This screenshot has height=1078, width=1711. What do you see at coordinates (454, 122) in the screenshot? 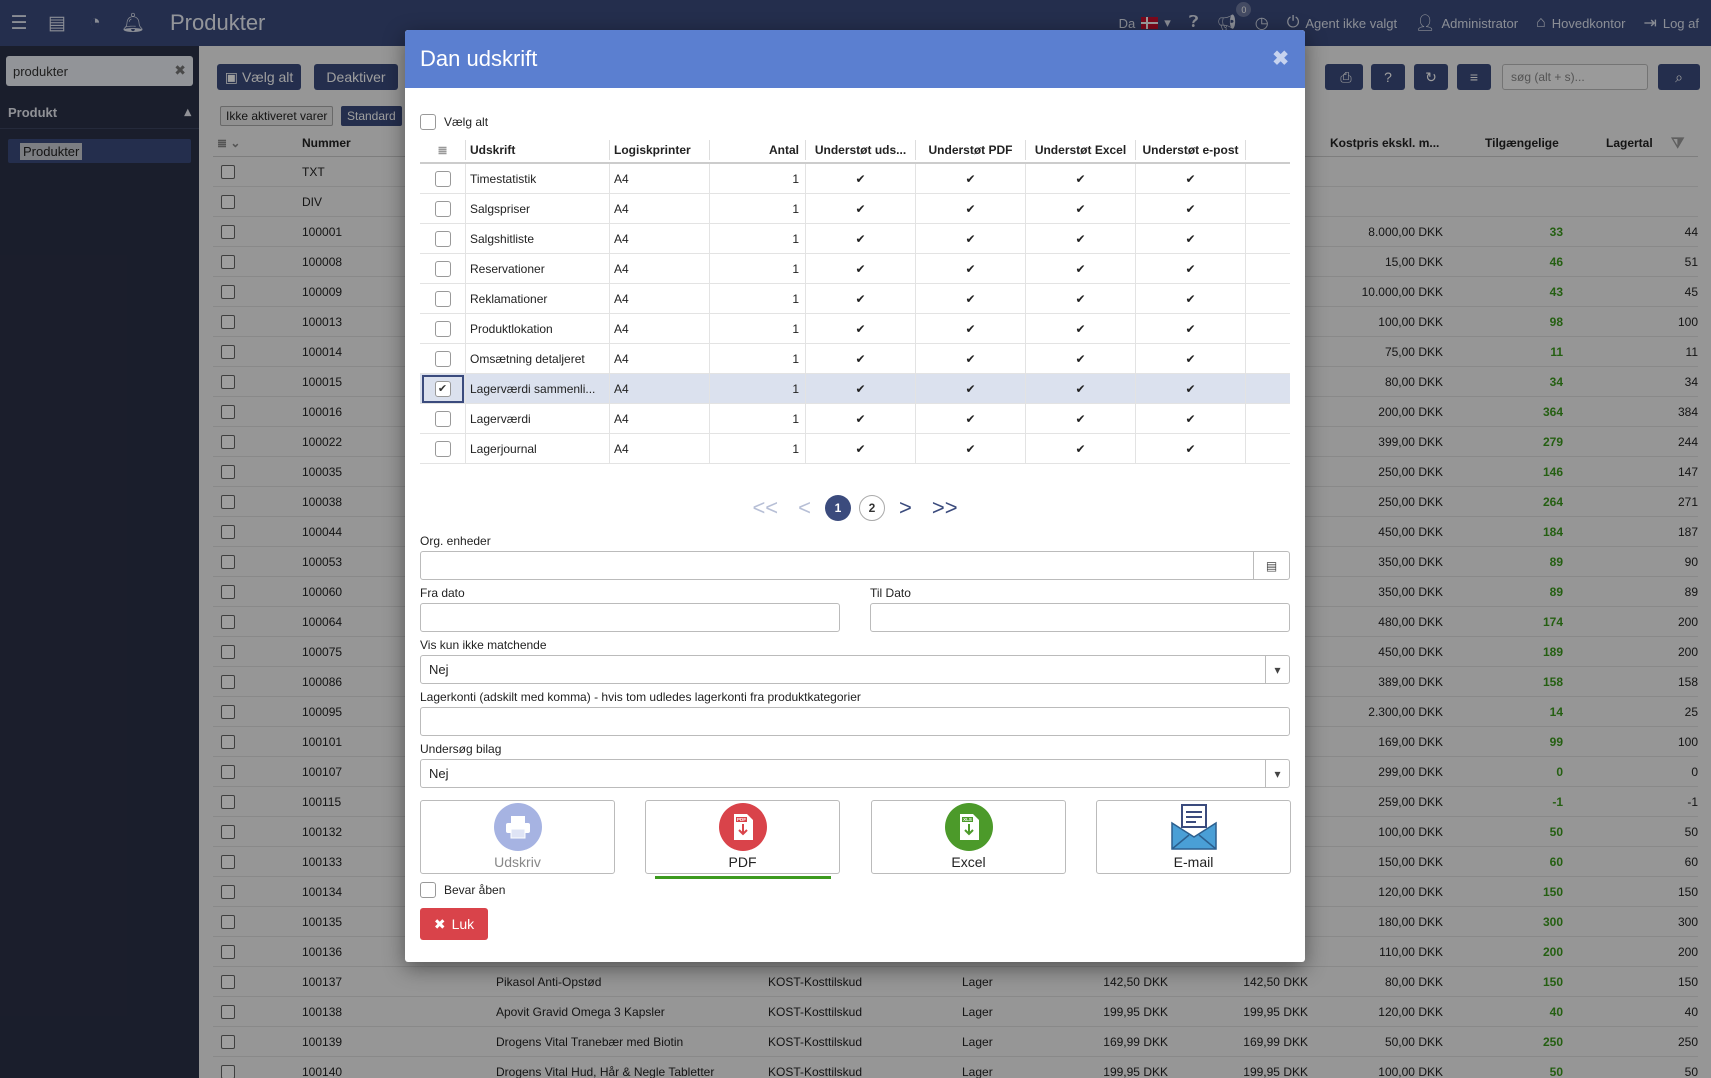
I see `select-all-reports: Vælg alt` at bounding box center [454, 122].